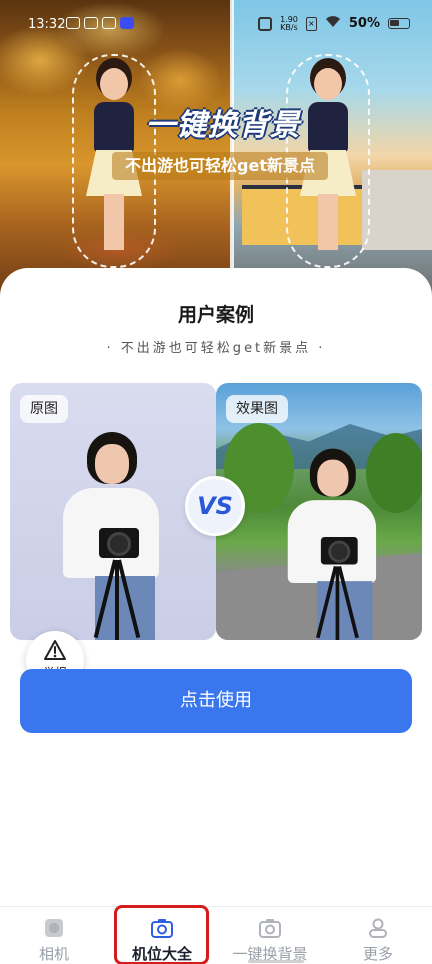 The image size is (432, 964). Describe the element at coordinates (399, 23) in the screenshot. I see `battery-icon` at that location.